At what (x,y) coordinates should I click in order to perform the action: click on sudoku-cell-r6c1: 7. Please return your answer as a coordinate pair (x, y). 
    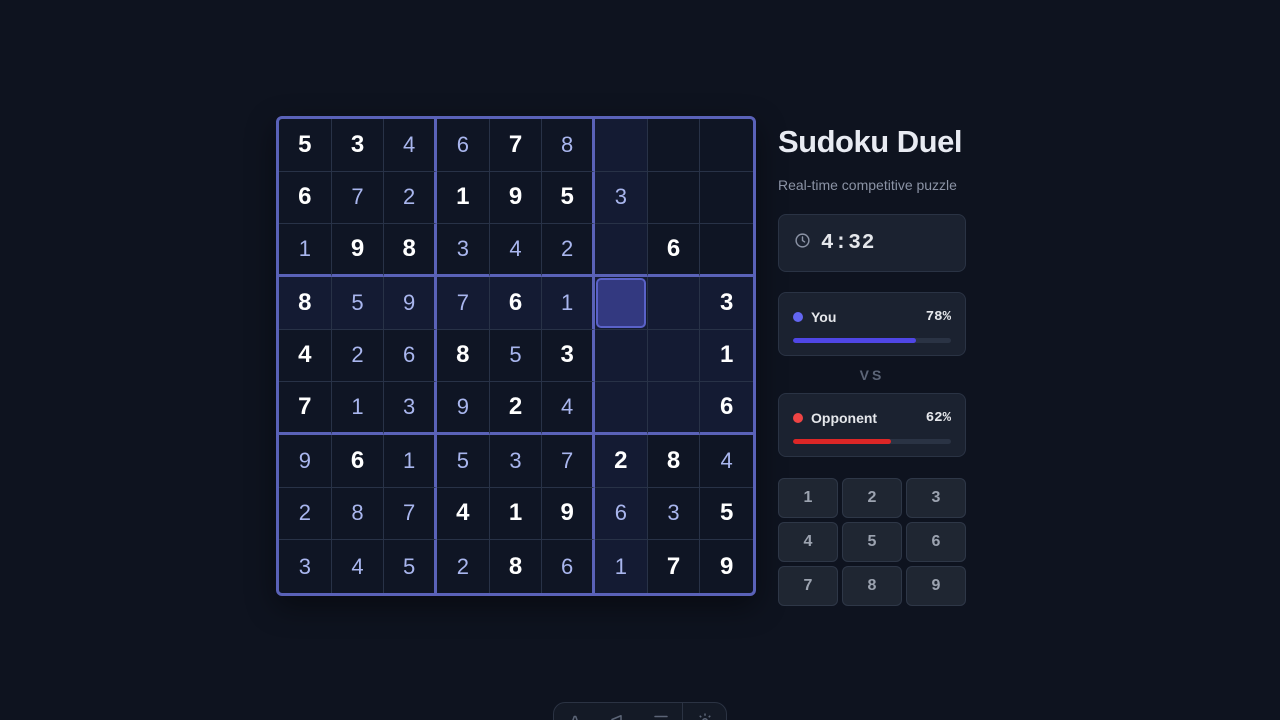
    Looking at the image, I should click on (305, 408).